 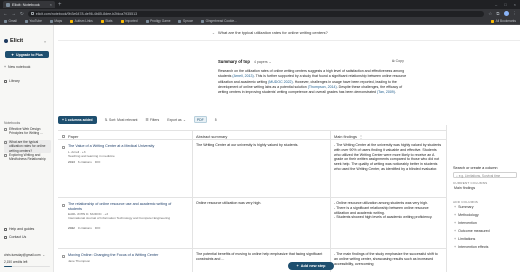 What do you see at coordinates (13, 41) in the screenshot?
I see `elicit-logo: Elicit` at bounding box center [13, 41].